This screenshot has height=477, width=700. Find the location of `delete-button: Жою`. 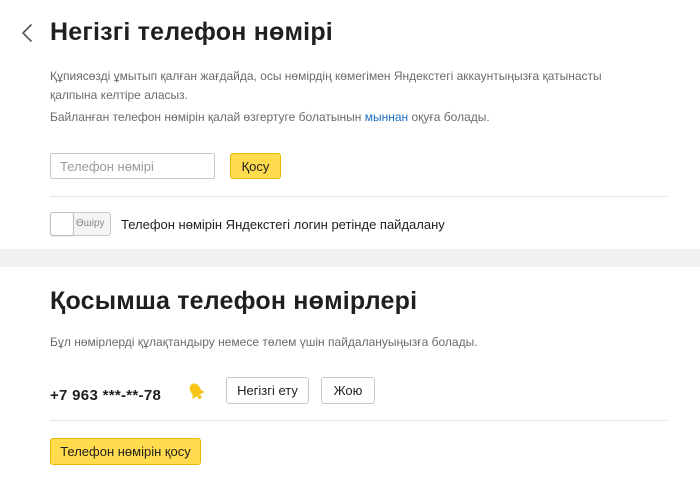

delete-button: Жою is located at coordinates (348, 390).